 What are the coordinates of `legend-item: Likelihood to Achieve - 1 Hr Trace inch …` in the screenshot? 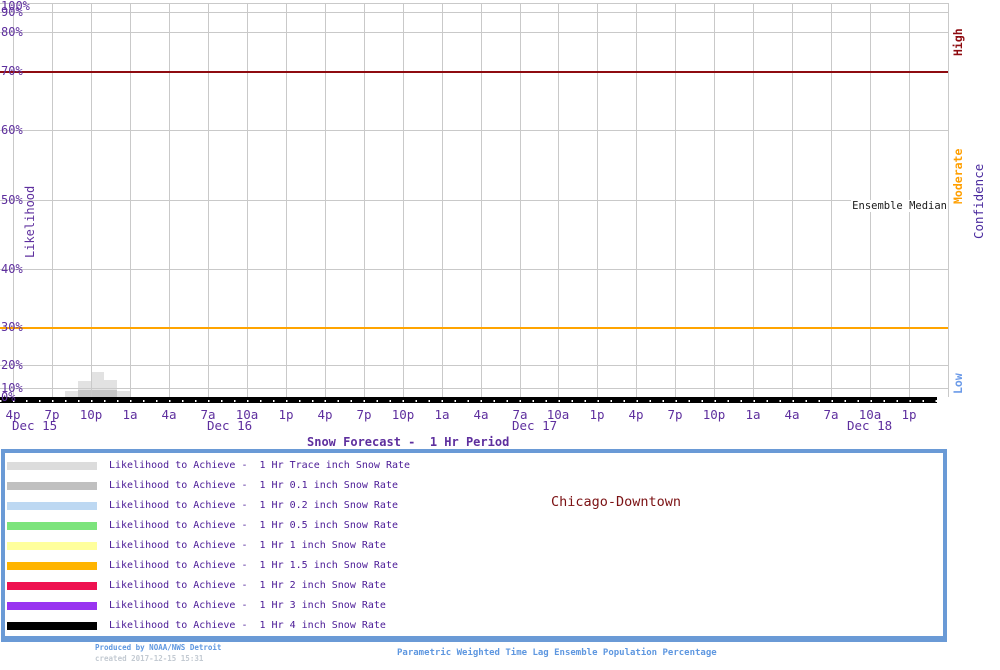 It's located at (208, 466).